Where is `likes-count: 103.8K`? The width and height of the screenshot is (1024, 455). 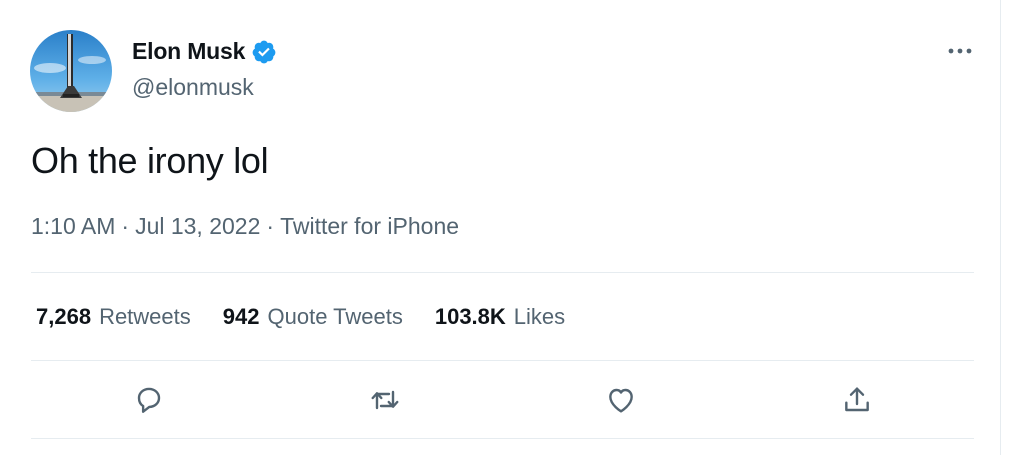 likes-count: 103.8K is located at coordinates (470, 316).